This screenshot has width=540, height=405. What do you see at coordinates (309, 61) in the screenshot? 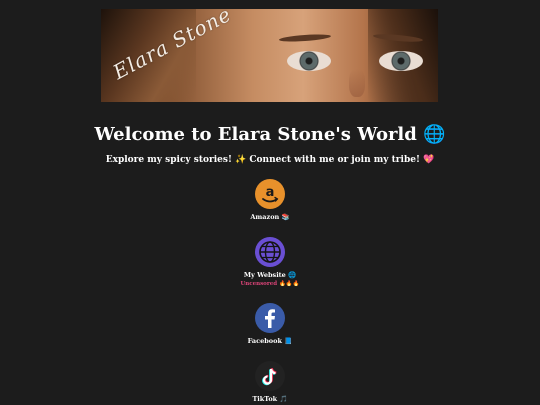
I see `banner-eye-left` at bounding box center [309, 61].